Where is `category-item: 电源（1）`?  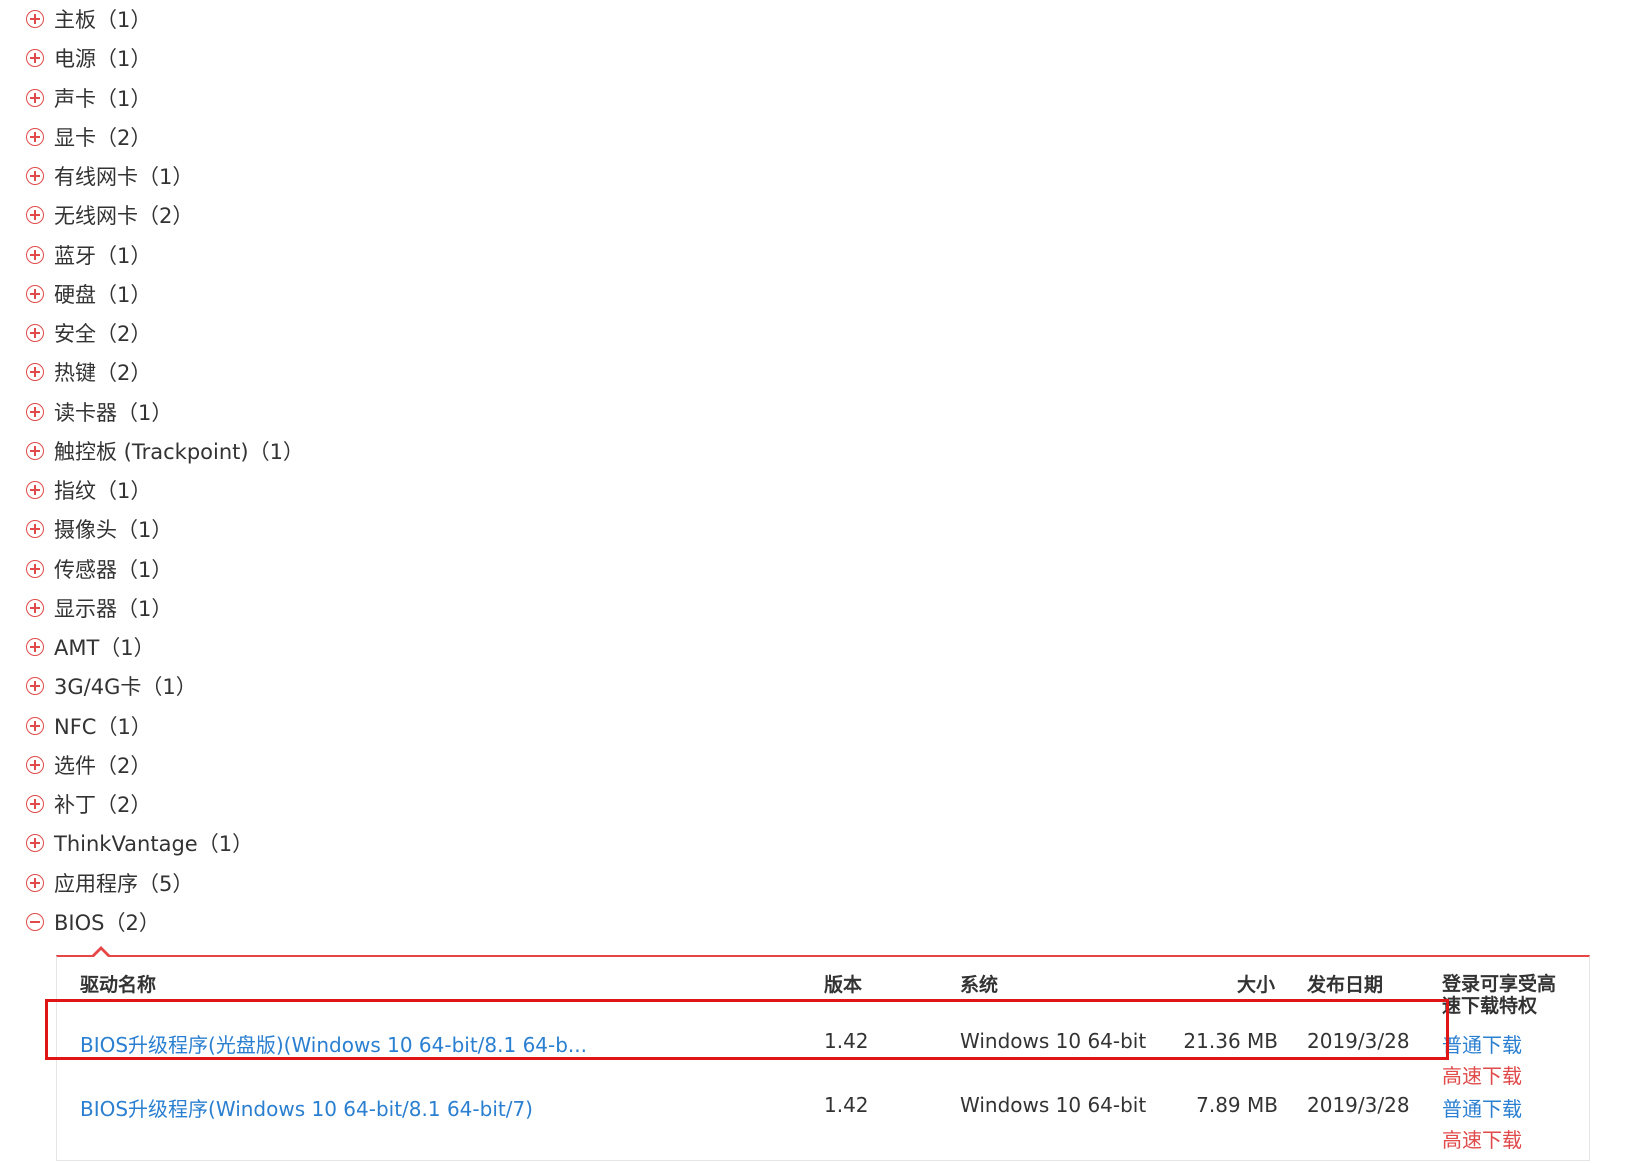
category-item: 电源（1） is located at coordinates (88, 58).